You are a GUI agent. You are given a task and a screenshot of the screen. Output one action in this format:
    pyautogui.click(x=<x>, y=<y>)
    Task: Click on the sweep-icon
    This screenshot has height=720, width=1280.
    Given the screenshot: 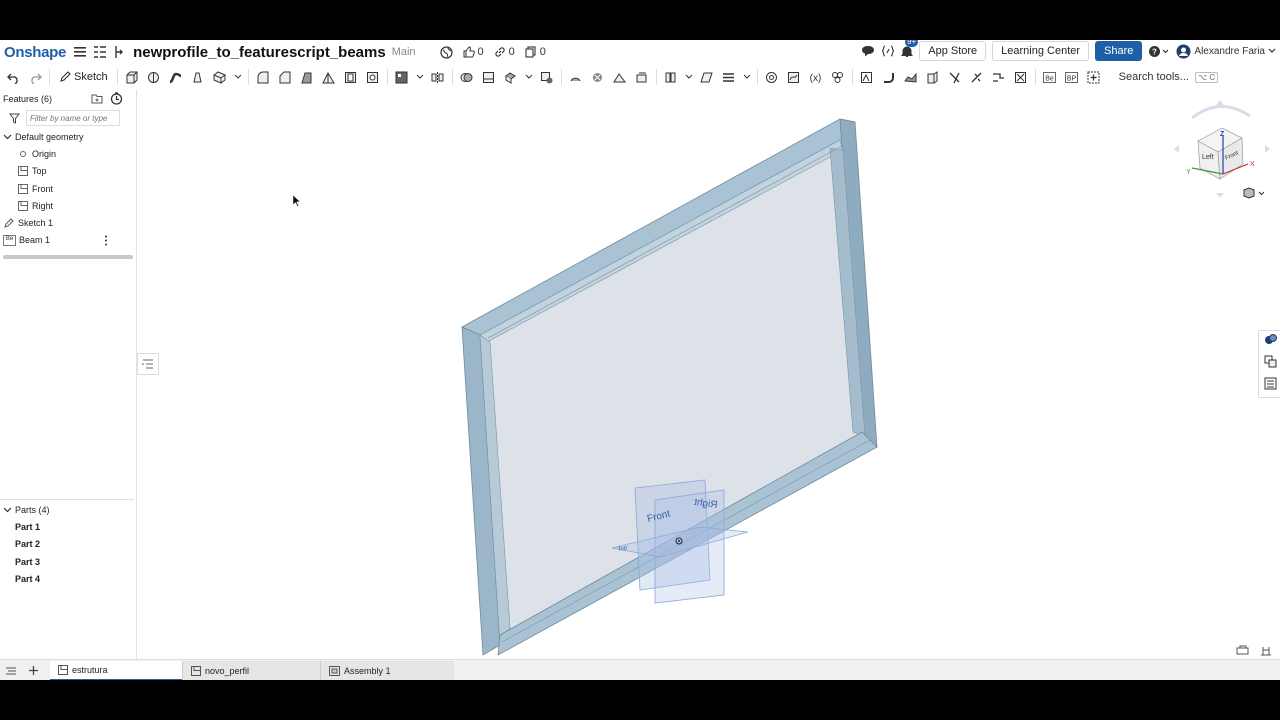 What is the action you would take?
    pyautogui.click(x=176, y=77)
    